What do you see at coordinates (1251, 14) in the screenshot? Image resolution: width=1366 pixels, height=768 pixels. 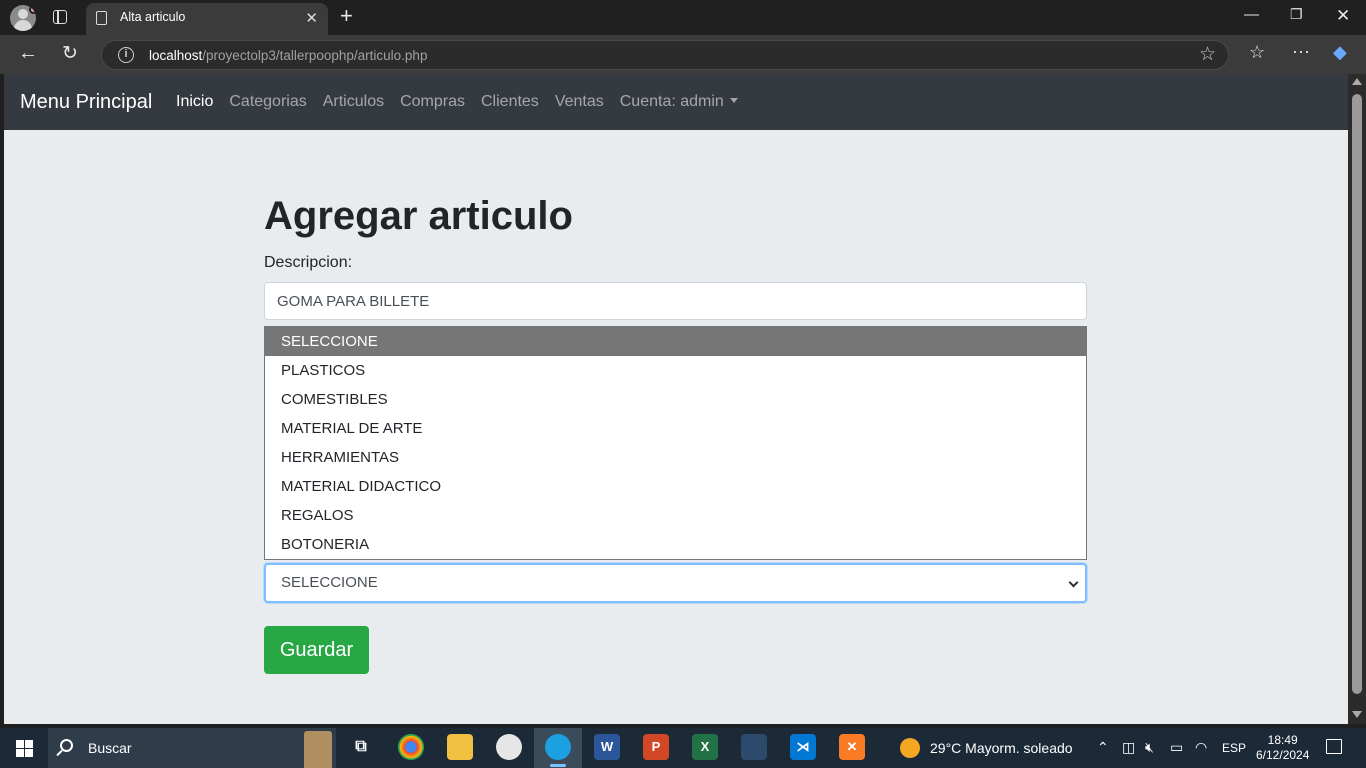 I see `minimize-icon: —` at bounding box center [1251, 14].